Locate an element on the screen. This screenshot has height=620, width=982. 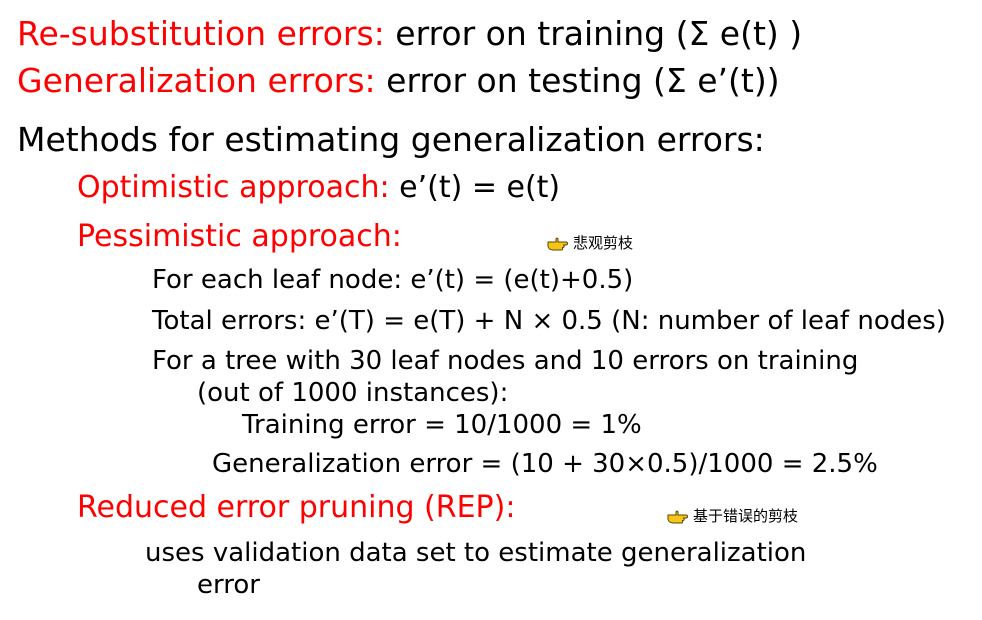
optimistic-formula: e’(t) = e(t) is located at coordinates (480, 187).